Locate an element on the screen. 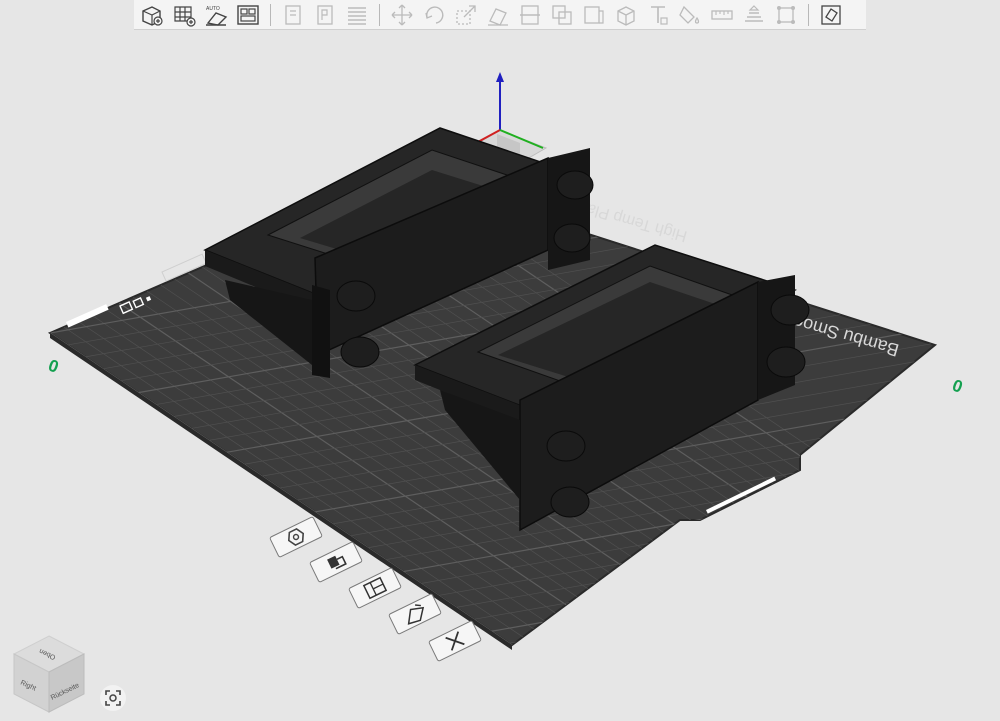 The height and width of the screenshot is (721, 1000). support-paint-icon is located at coordinates (594, 14).